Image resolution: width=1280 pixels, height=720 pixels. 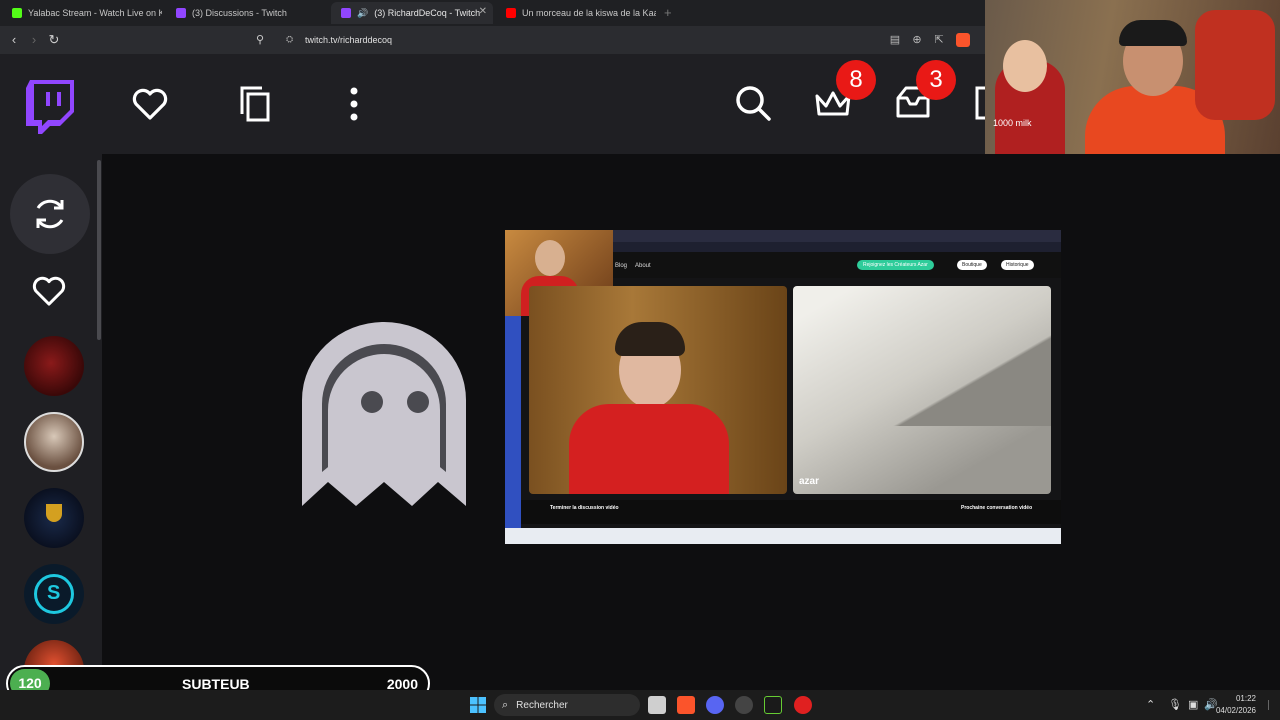 What do you see at coordinates (384, 414) in the screenshot?
I see `offline-ghost-icon` at bounding box center [384, 414].